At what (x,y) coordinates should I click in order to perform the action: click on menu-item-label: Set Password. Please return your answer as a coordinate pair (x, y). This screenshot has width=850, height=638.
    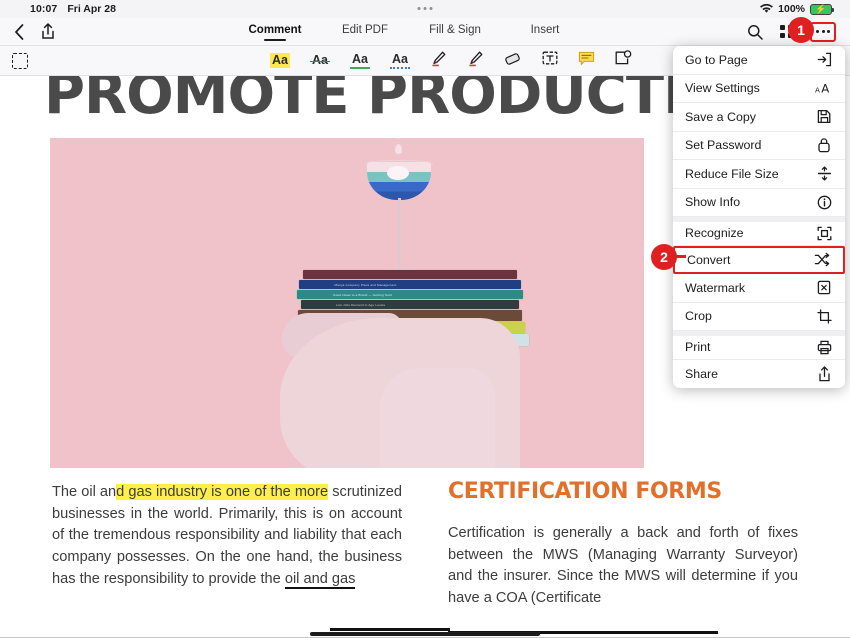
    Looking at the image, I should click on (723, 145).